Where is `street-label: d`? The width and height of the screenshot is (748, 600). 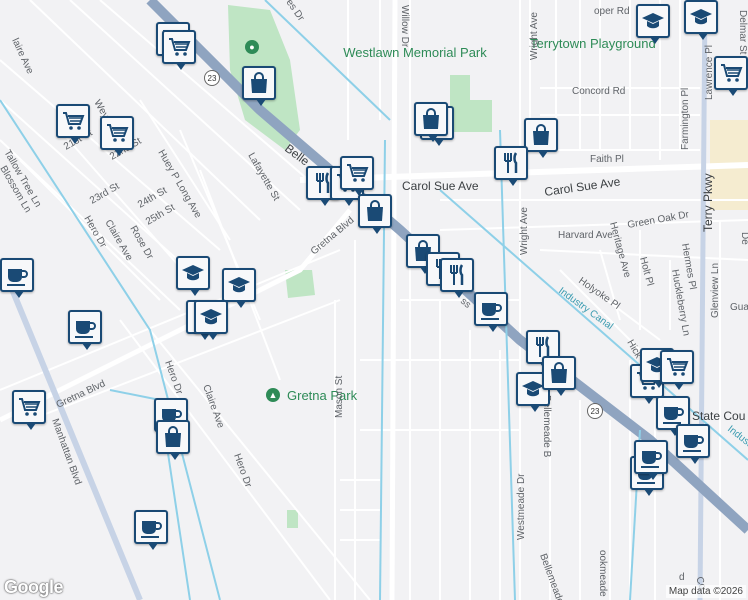
street-label: d is located at coordinates (682, 577).